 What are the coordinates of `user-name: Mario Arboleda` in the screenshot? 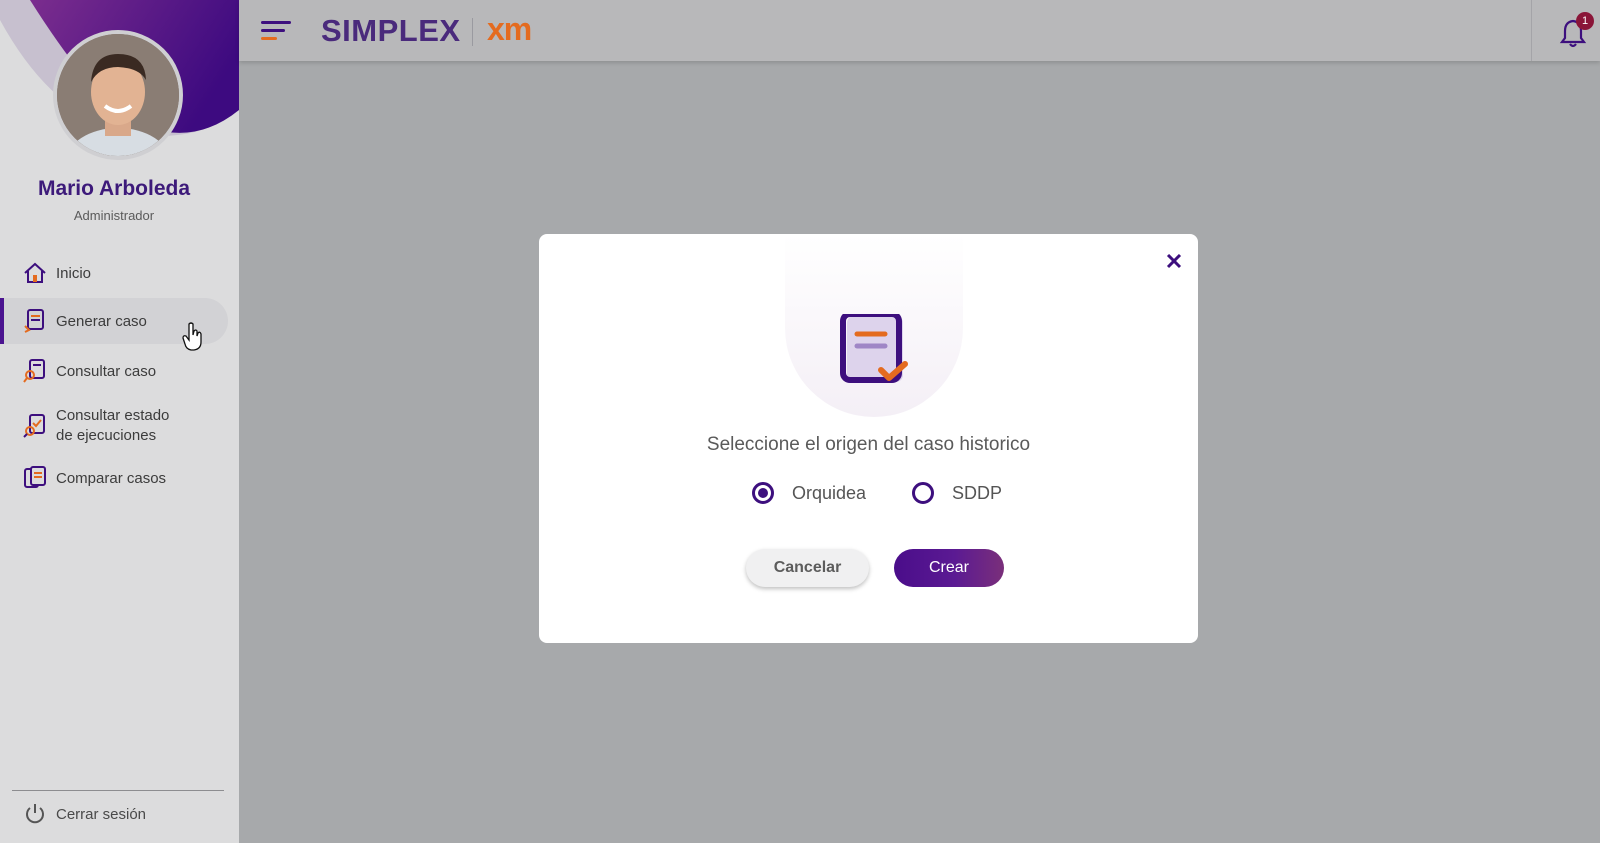 It's located at (114, 188).